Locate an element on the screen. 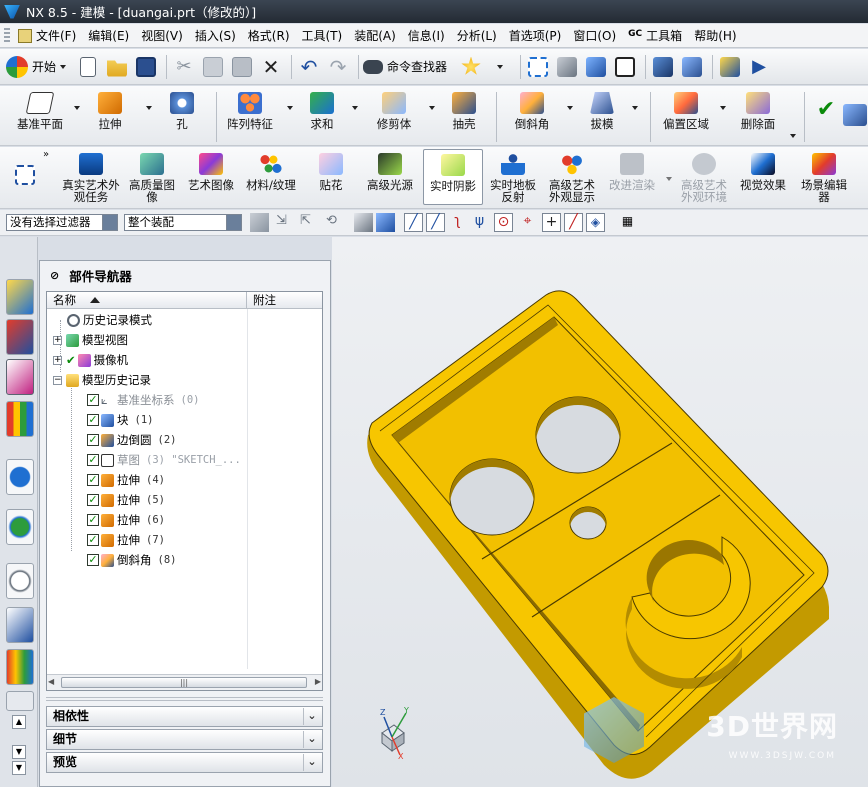 This screenshot has height=787, width=868. tree-item-edge-blend: ✓ 边倒圆 (2) is located at coordinates (131, 440).